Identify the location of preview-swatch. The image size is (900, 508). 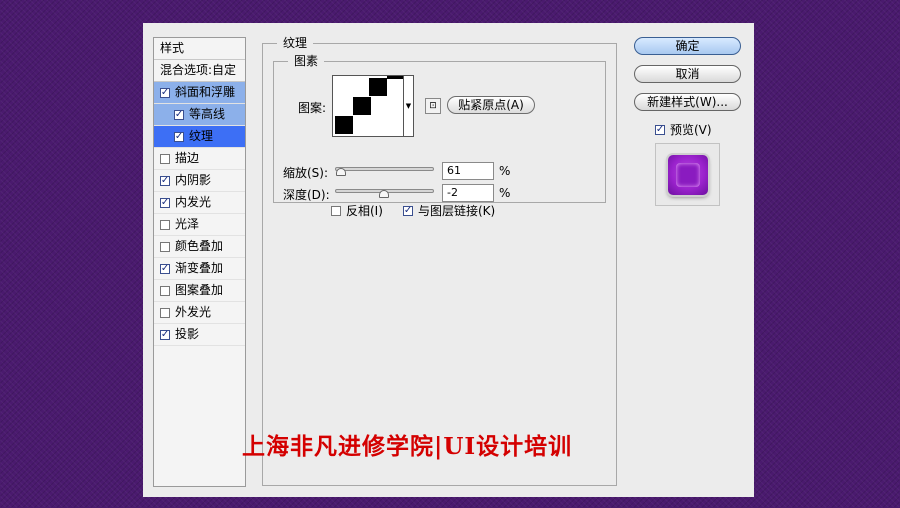
(688, 175).